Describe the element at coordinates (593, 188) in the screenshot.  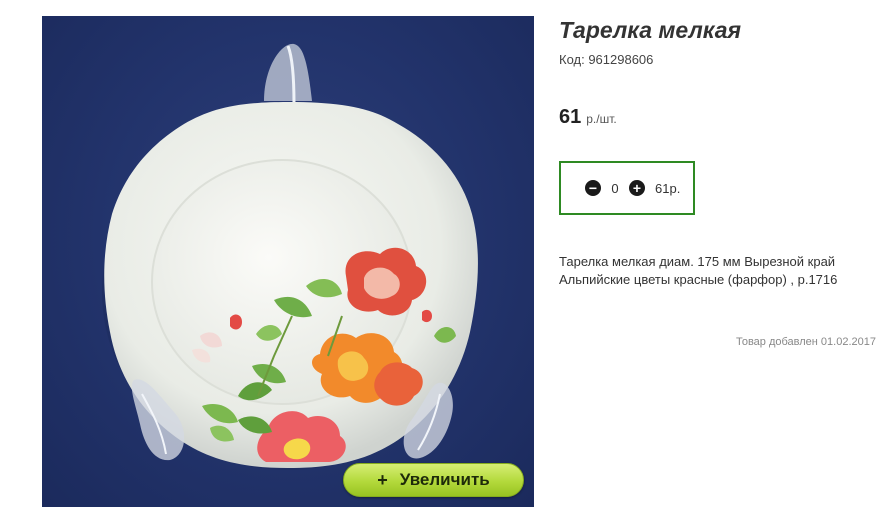
I see `minus-circle-icon: −` at that location.